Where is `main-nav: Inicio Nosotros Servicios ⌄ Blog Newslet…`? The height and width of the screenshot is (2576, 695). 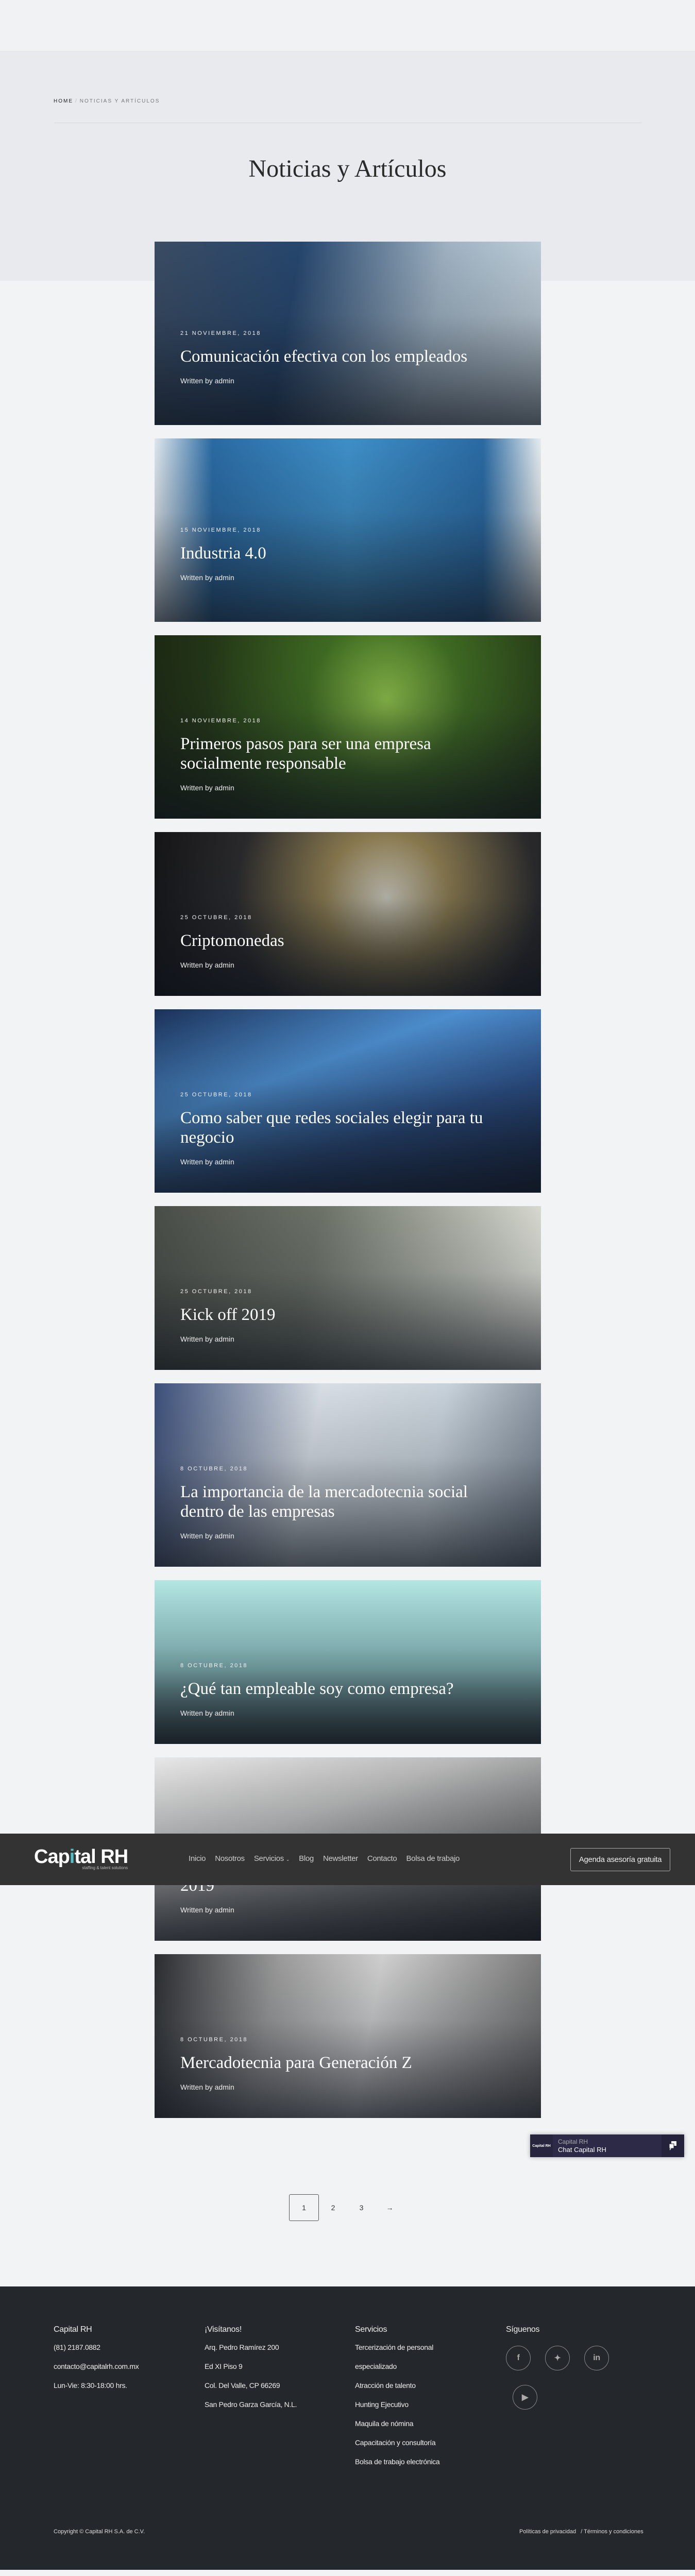 main-nav: Inicio Nosotros Servicios ⌄ Blog Newslet… is located at coordinates (325, 1858).